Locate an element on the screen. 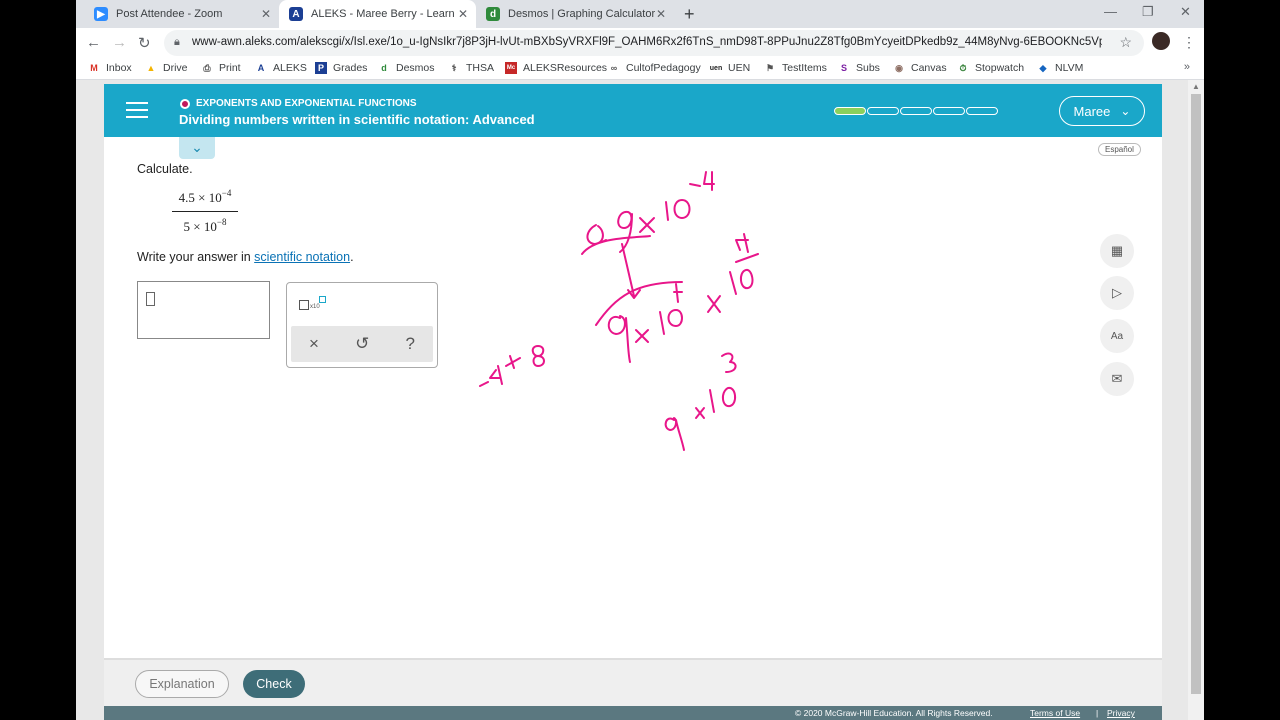 This screenshot has width=1280, height=720. math-keypad: x10 × ↺ ? is located at coordinates (362, 325).